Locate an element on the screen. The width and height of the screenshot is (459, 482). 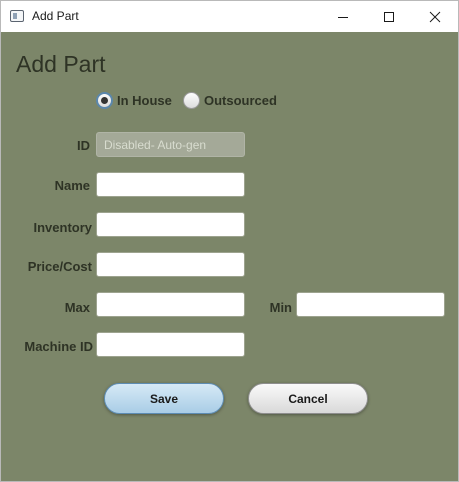
price-cost-label: Price/Cost is located at coordinates (59, 266).